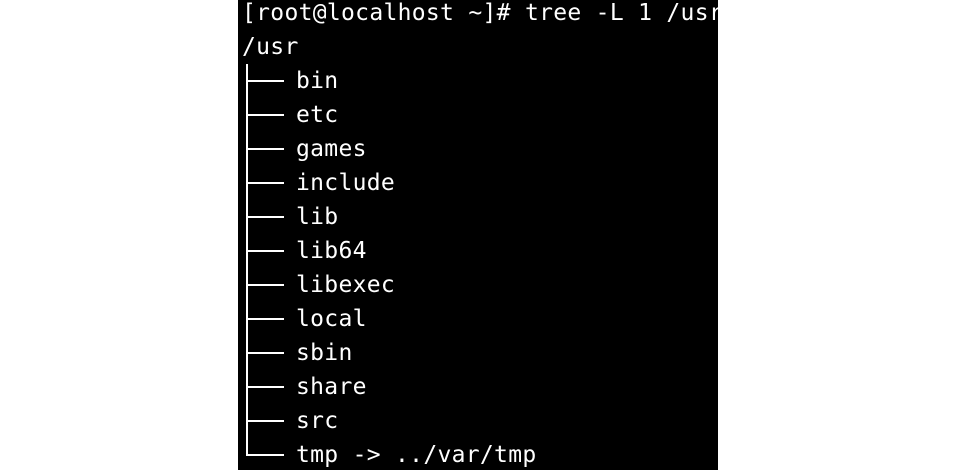 This screenshot has height=470, width=955. What do you see at coordinates (346, 183) in the screenshot?
I see `tree-entry-include: include` at bounding box center [346, 183].